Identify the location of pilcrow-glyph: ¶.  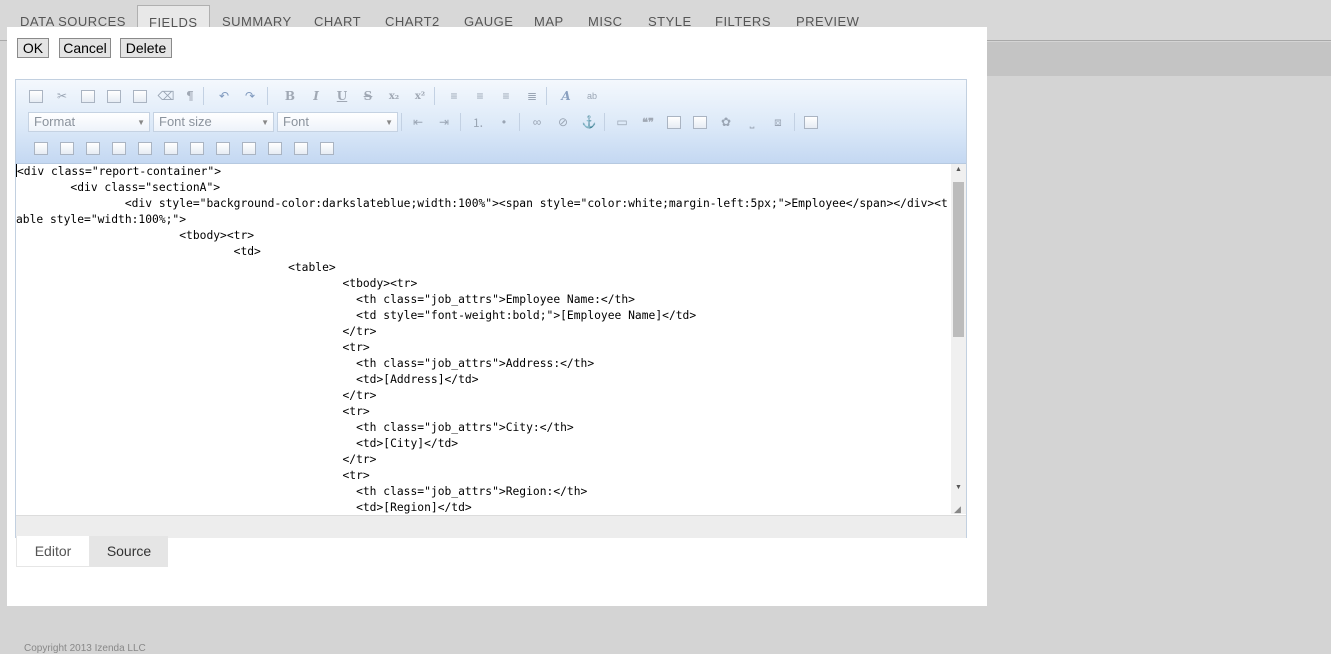
(190, 96).